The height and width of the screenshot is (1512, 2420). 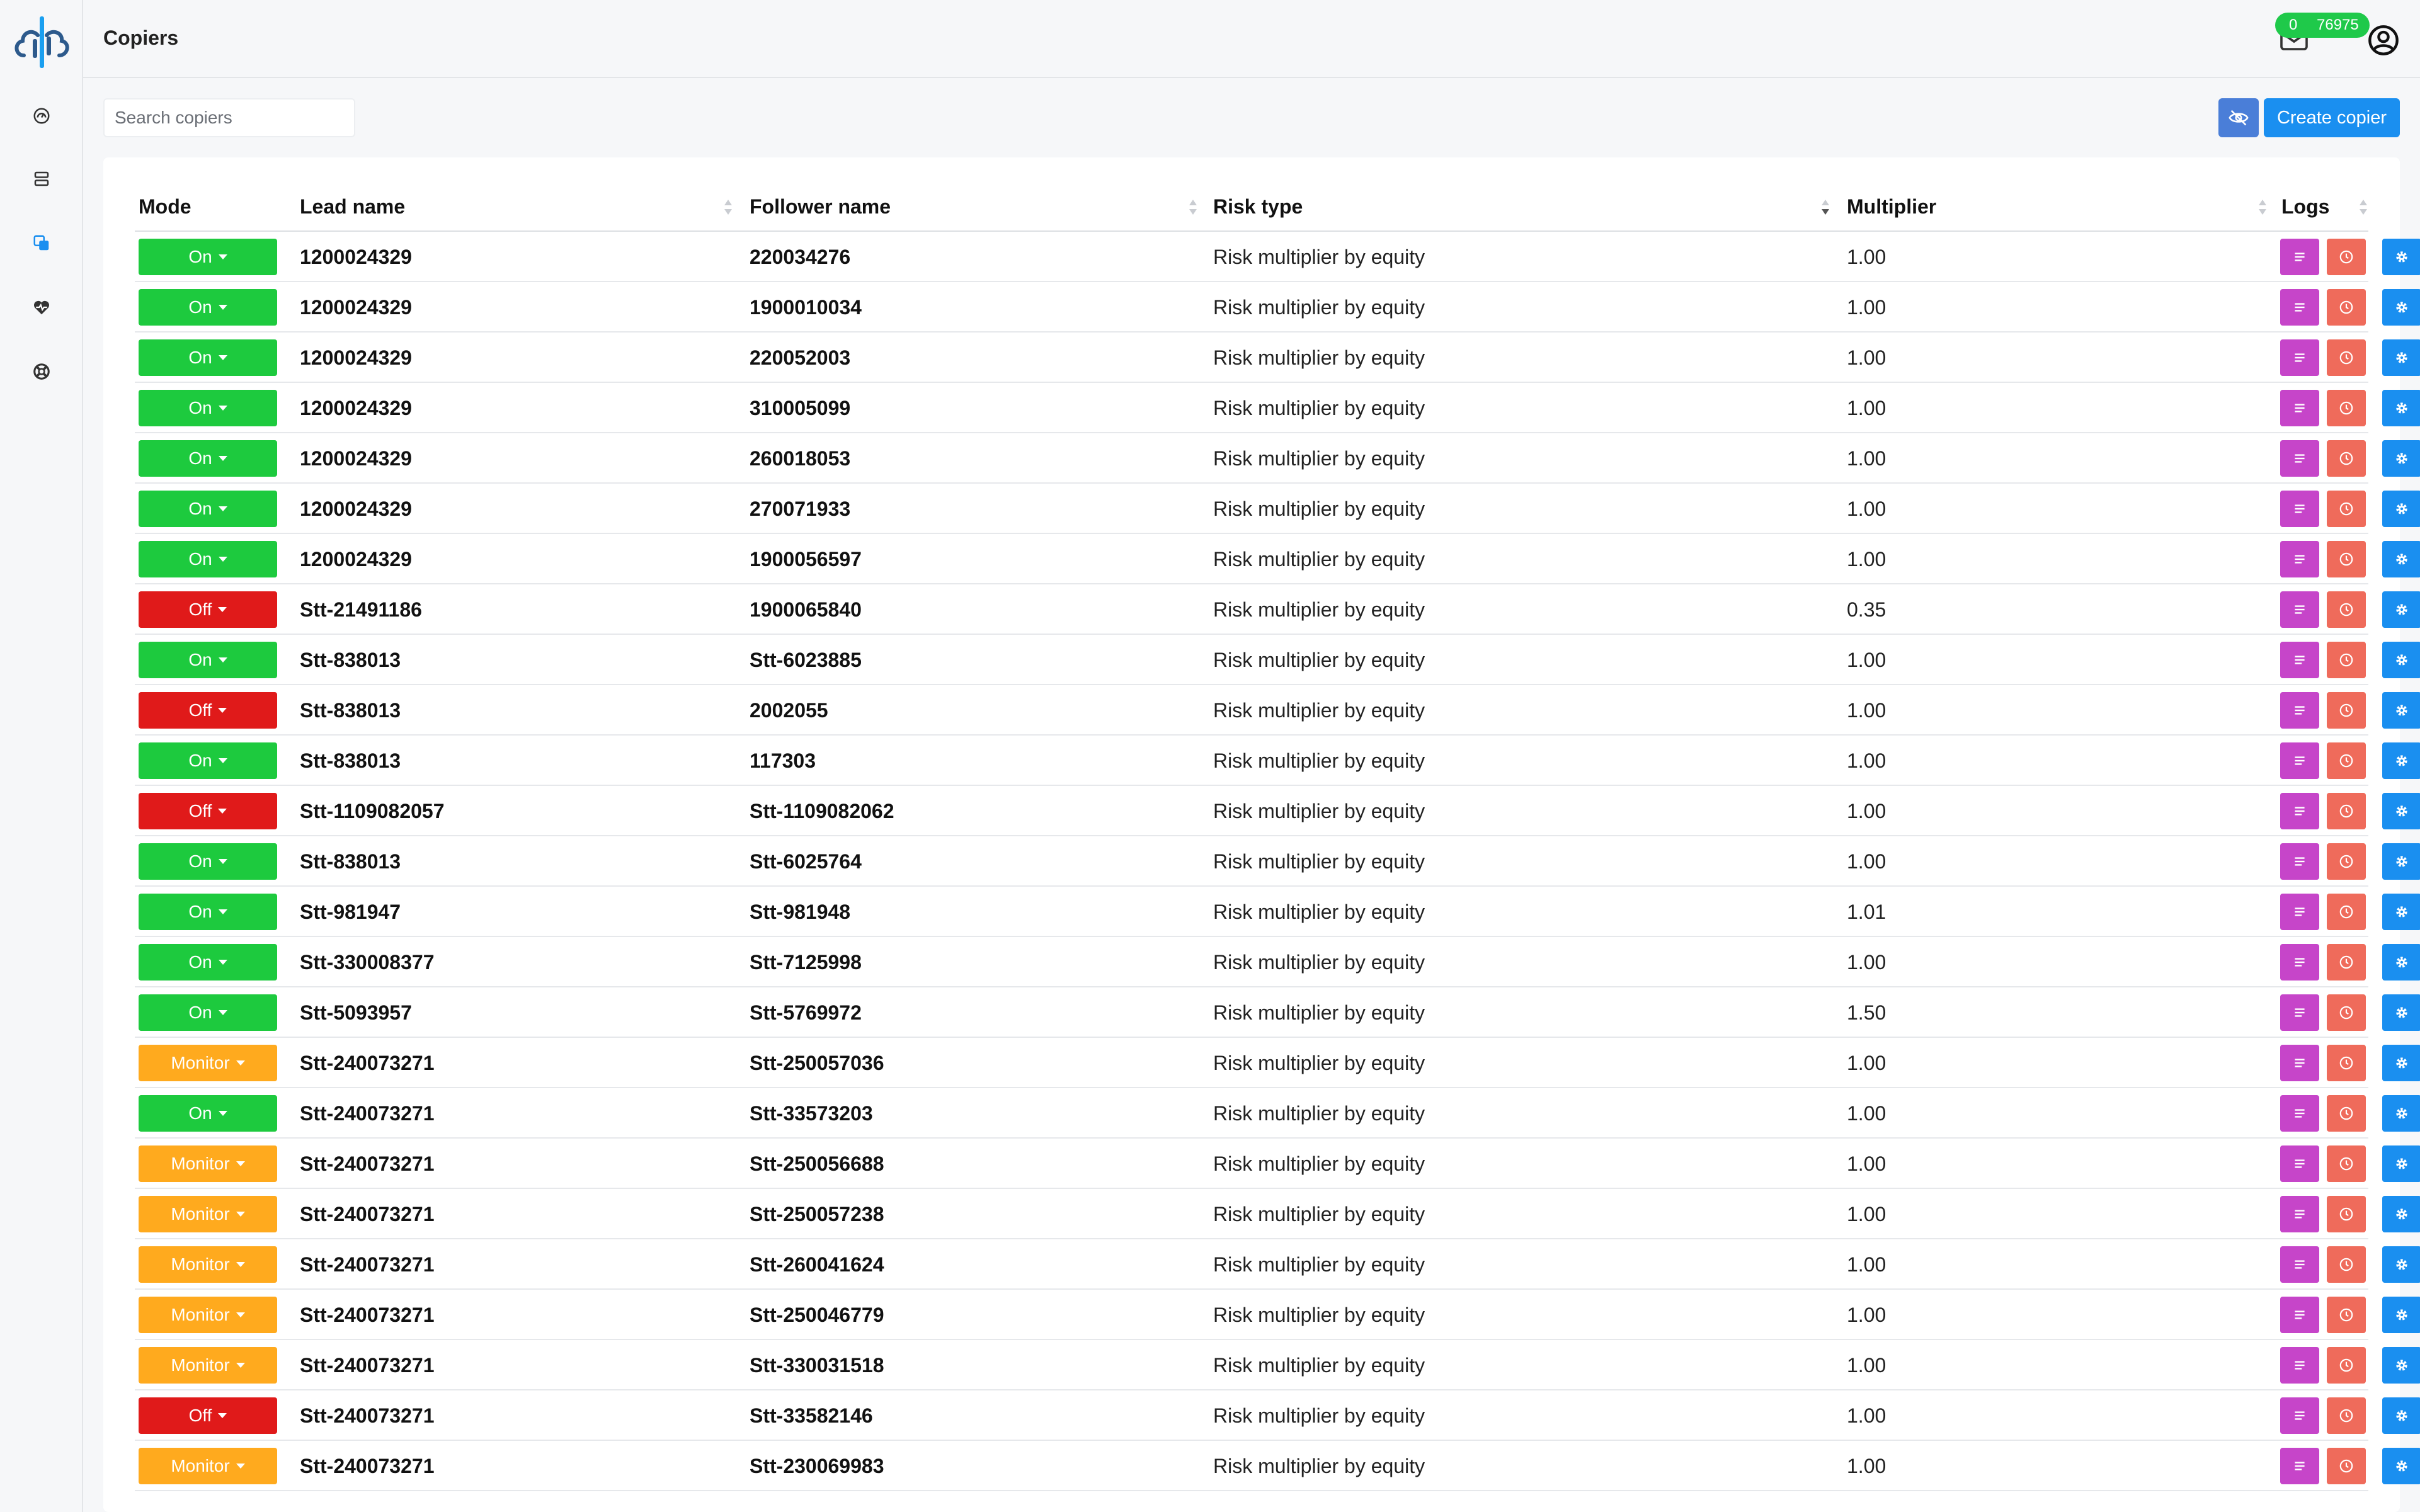 What do you see at coordinates (2363, 208) in the screenshot?
I see `sort-logs-icon` at bounding box center [2363, 208].